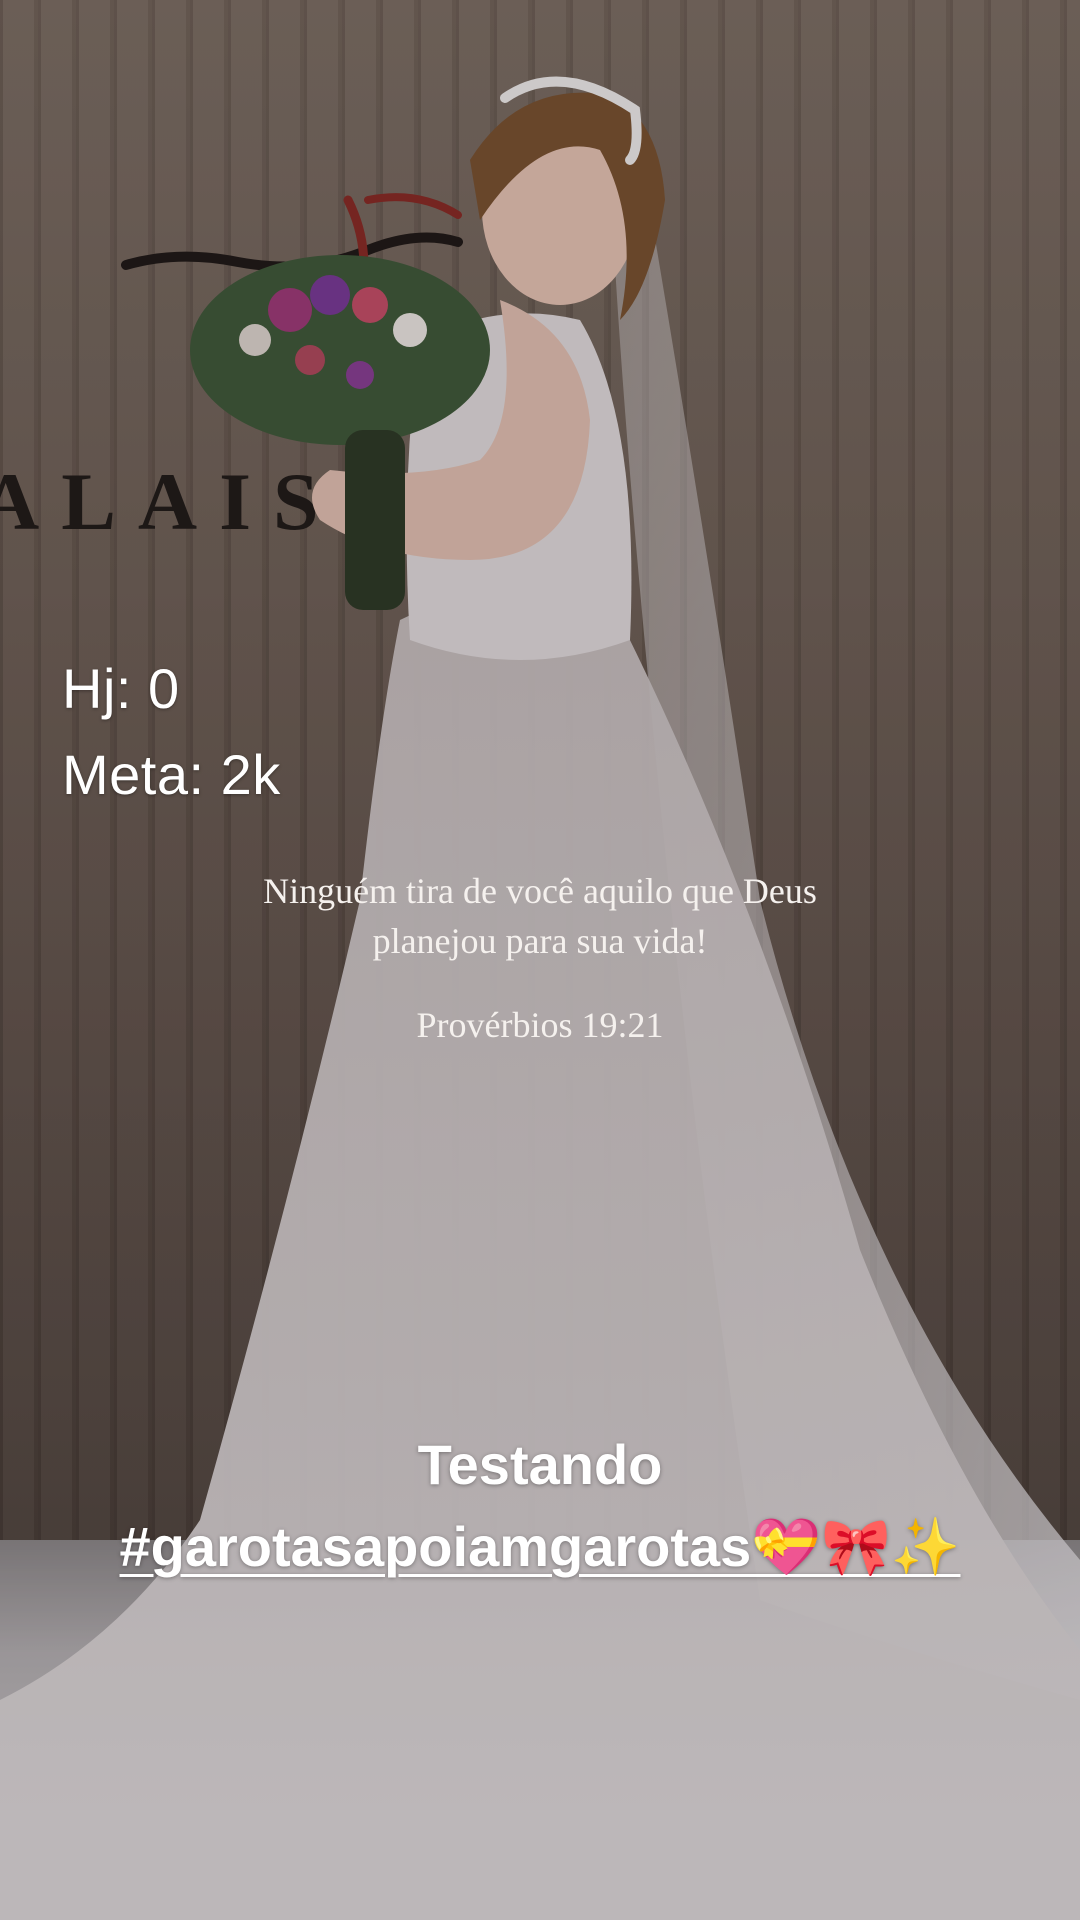 The width and height of the screenshot is (1080, 1920). I want to click on goal-counter-text: Meta: 2k, so click(171, 774).